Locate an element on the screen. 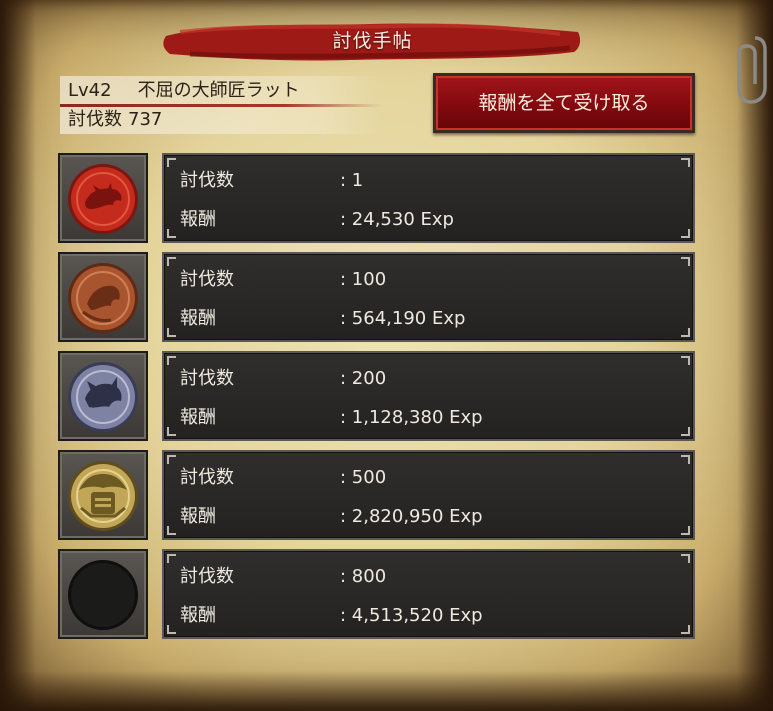 This screenshot has width=773, height=711. reward-panel: 討伐数 : 200 報酬 : 1,128,380 Exp is located at coordinates (428, 396).